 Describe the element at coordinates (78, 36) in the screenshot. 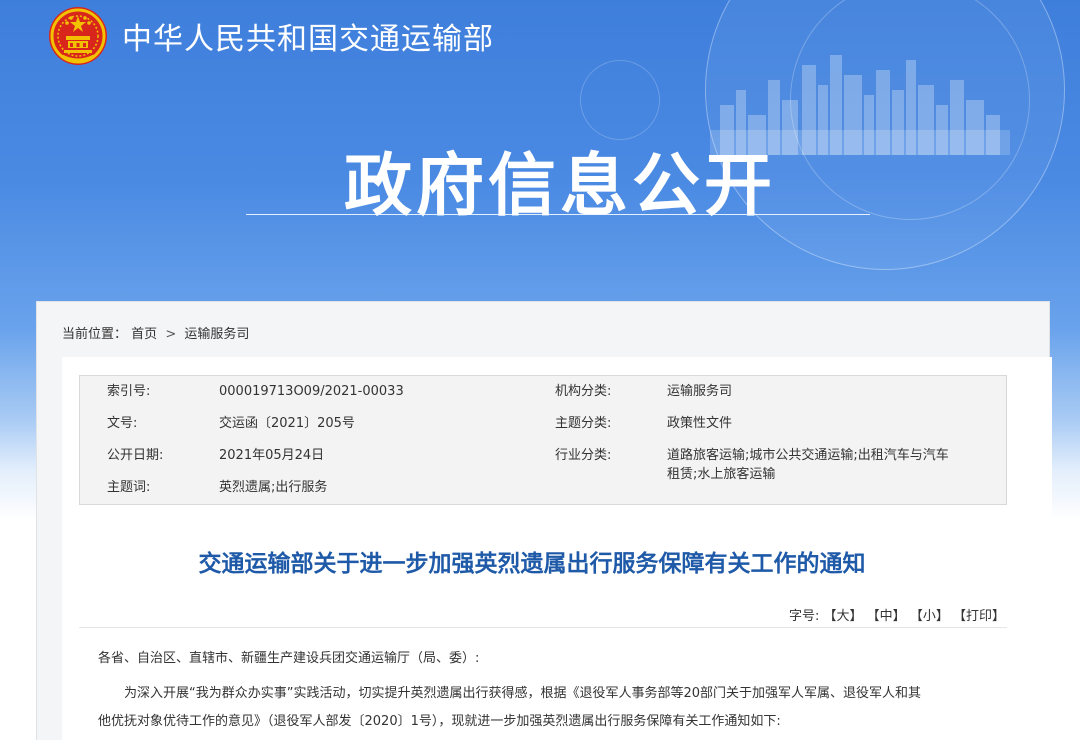

I see `national-emblem-icon` at that location.